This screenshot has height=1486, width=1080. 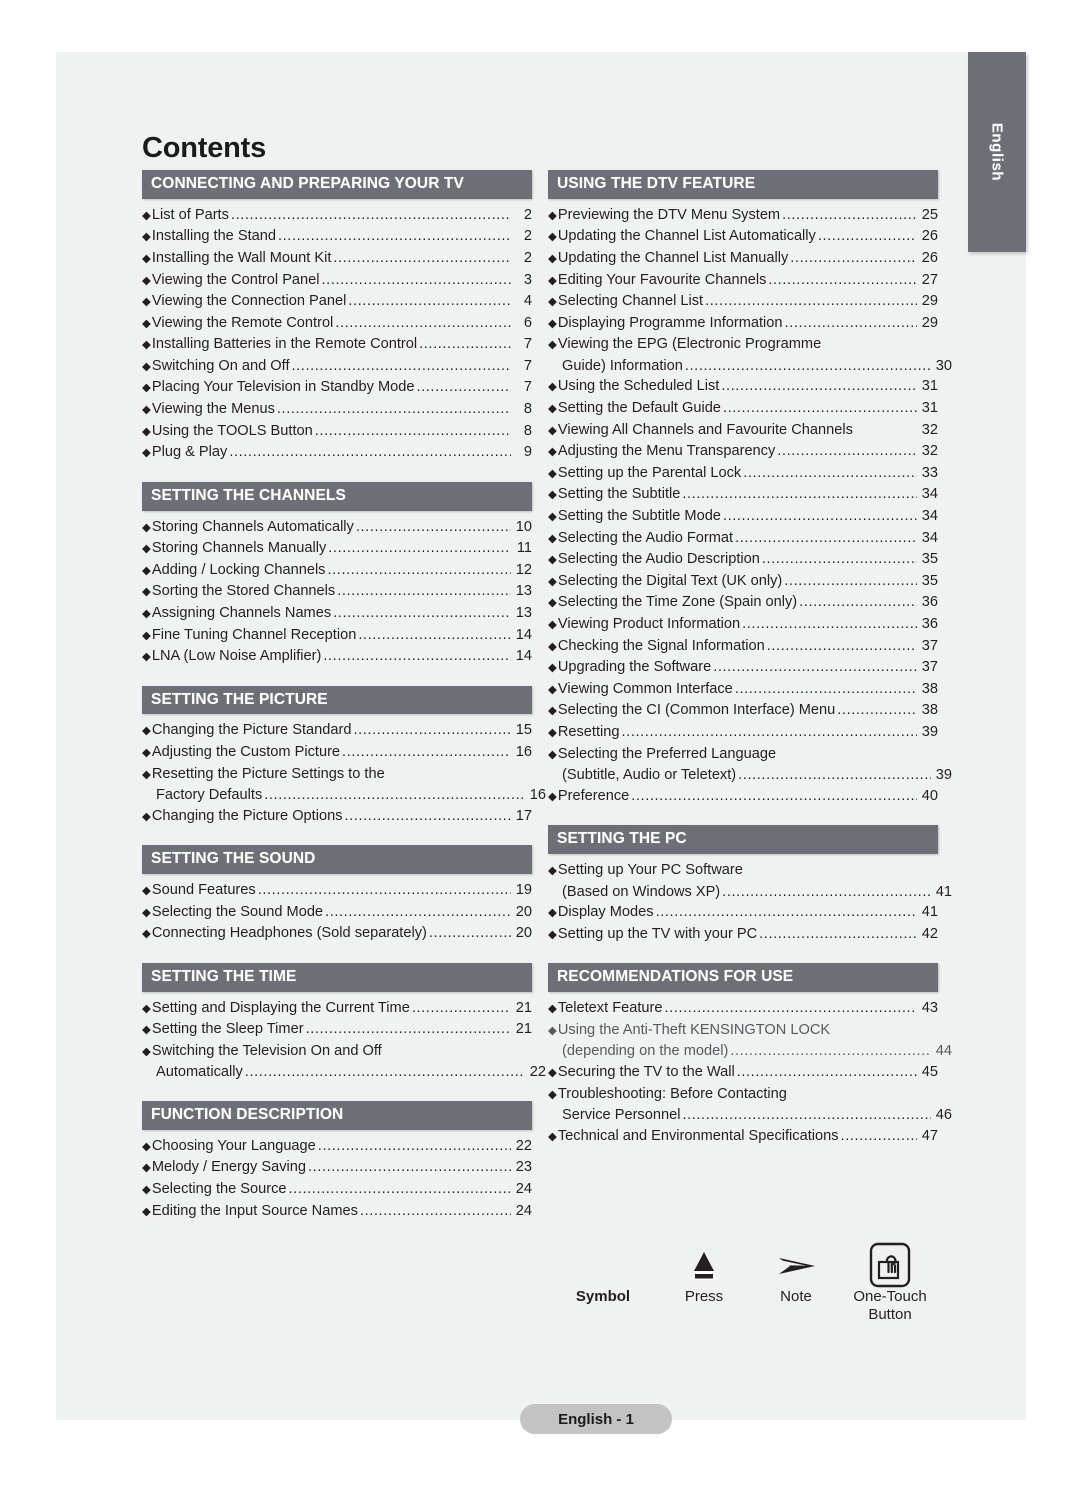 What do you see at coordinates (337, 237) in the screenshot?
I see `toc-entry: ◆Installing the Stand 2` at bounding box center [337, 237].